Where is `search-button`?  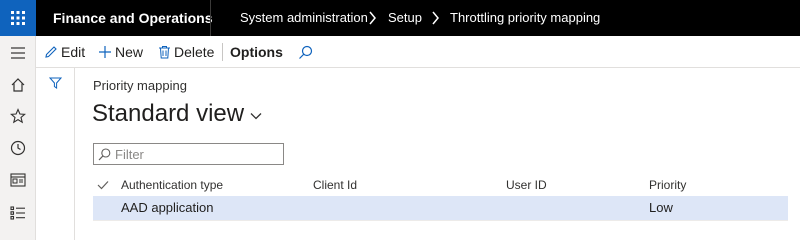
search-button is located at coordinates (307, 52).